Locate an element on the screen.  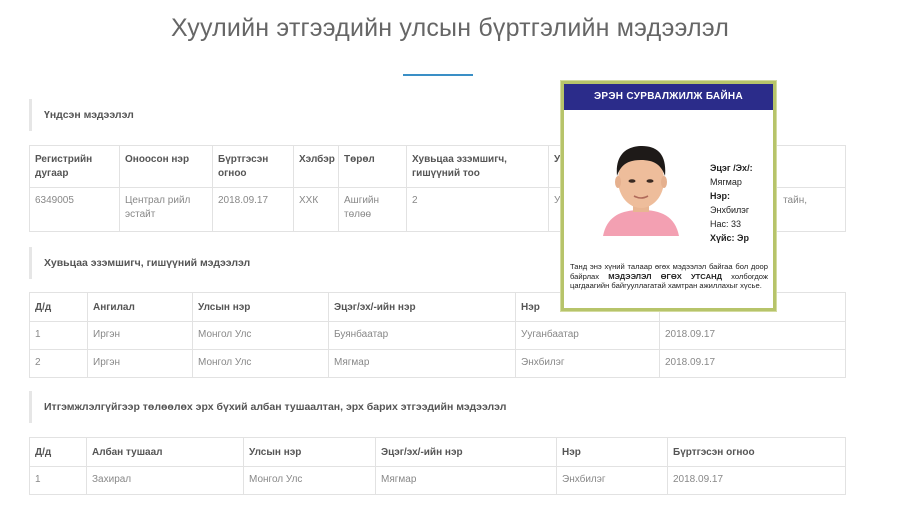
cell-index: 2 is located at coordinates (58, 363).